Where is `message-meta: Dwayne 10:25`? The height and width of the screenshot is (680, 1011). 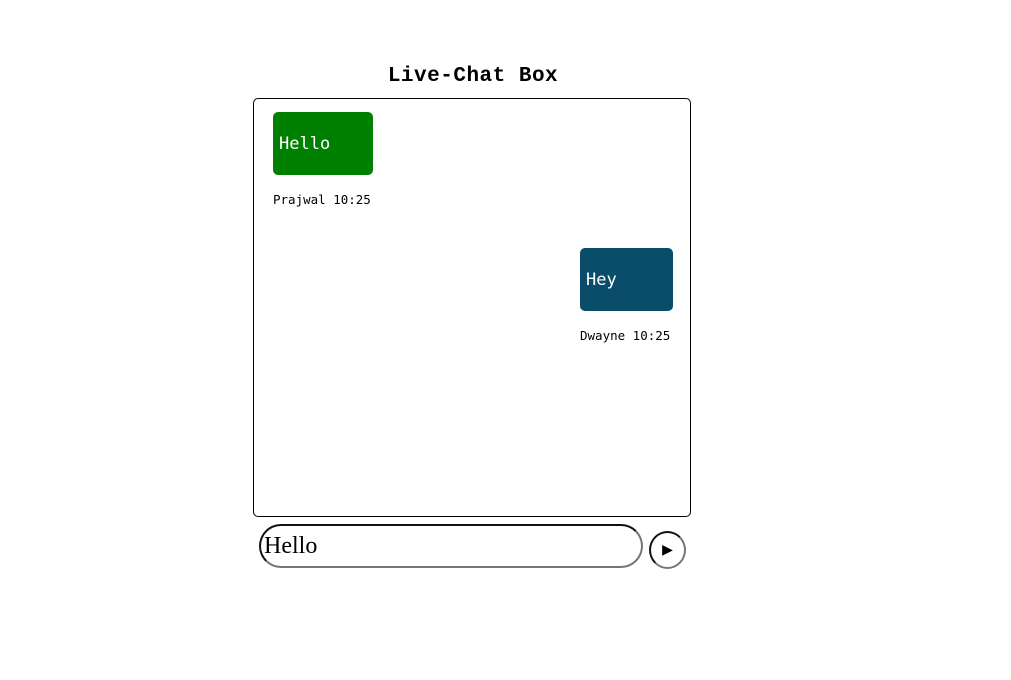 message-meta: Dwayne 10:25 is located at coordinates (625, 335).